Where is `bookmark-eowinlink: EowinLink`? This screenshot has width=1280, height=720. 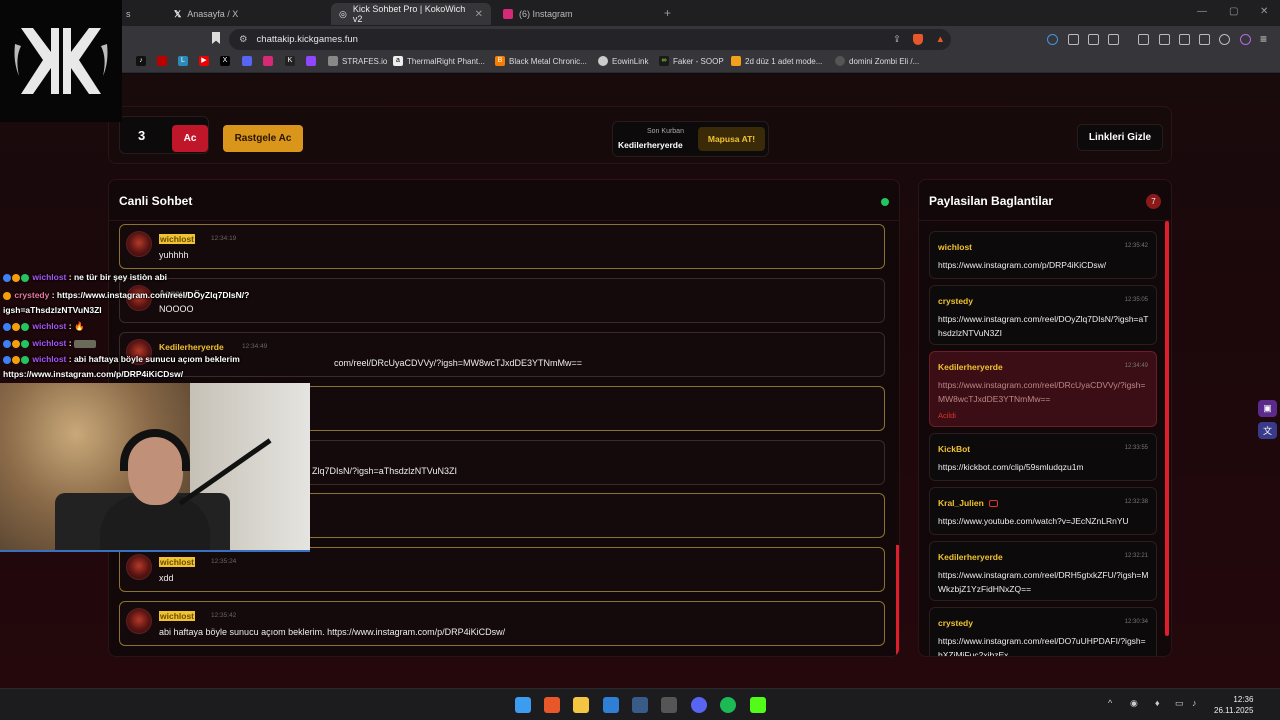 bookmark-eowinlink: EowinLink is located at coordinates (623, 61).